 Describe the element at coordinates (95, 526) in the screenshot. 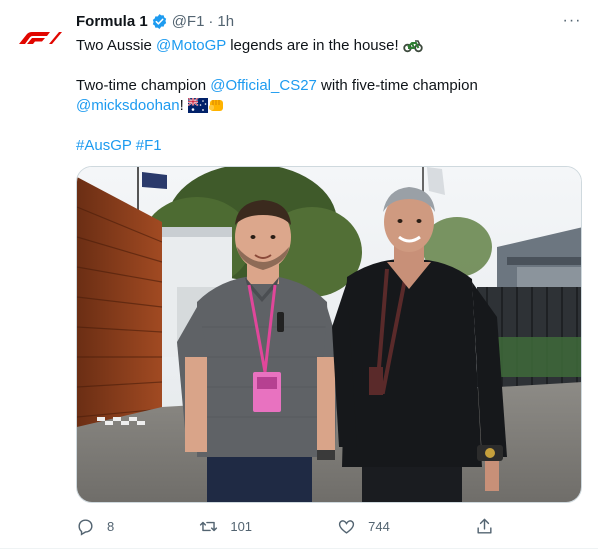

I see `reply-button: 8` at that location.